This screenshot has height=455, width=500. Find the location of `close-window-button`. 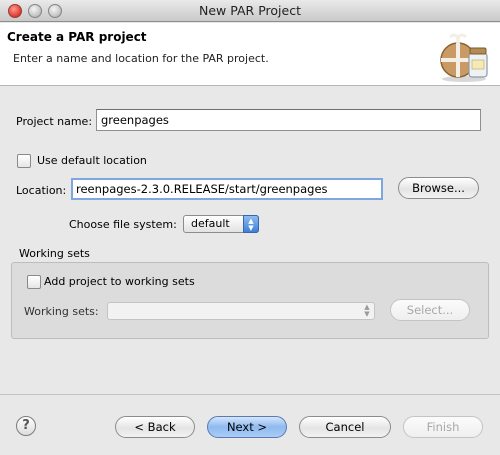

close-window-button is located at coordinates (15, 11).